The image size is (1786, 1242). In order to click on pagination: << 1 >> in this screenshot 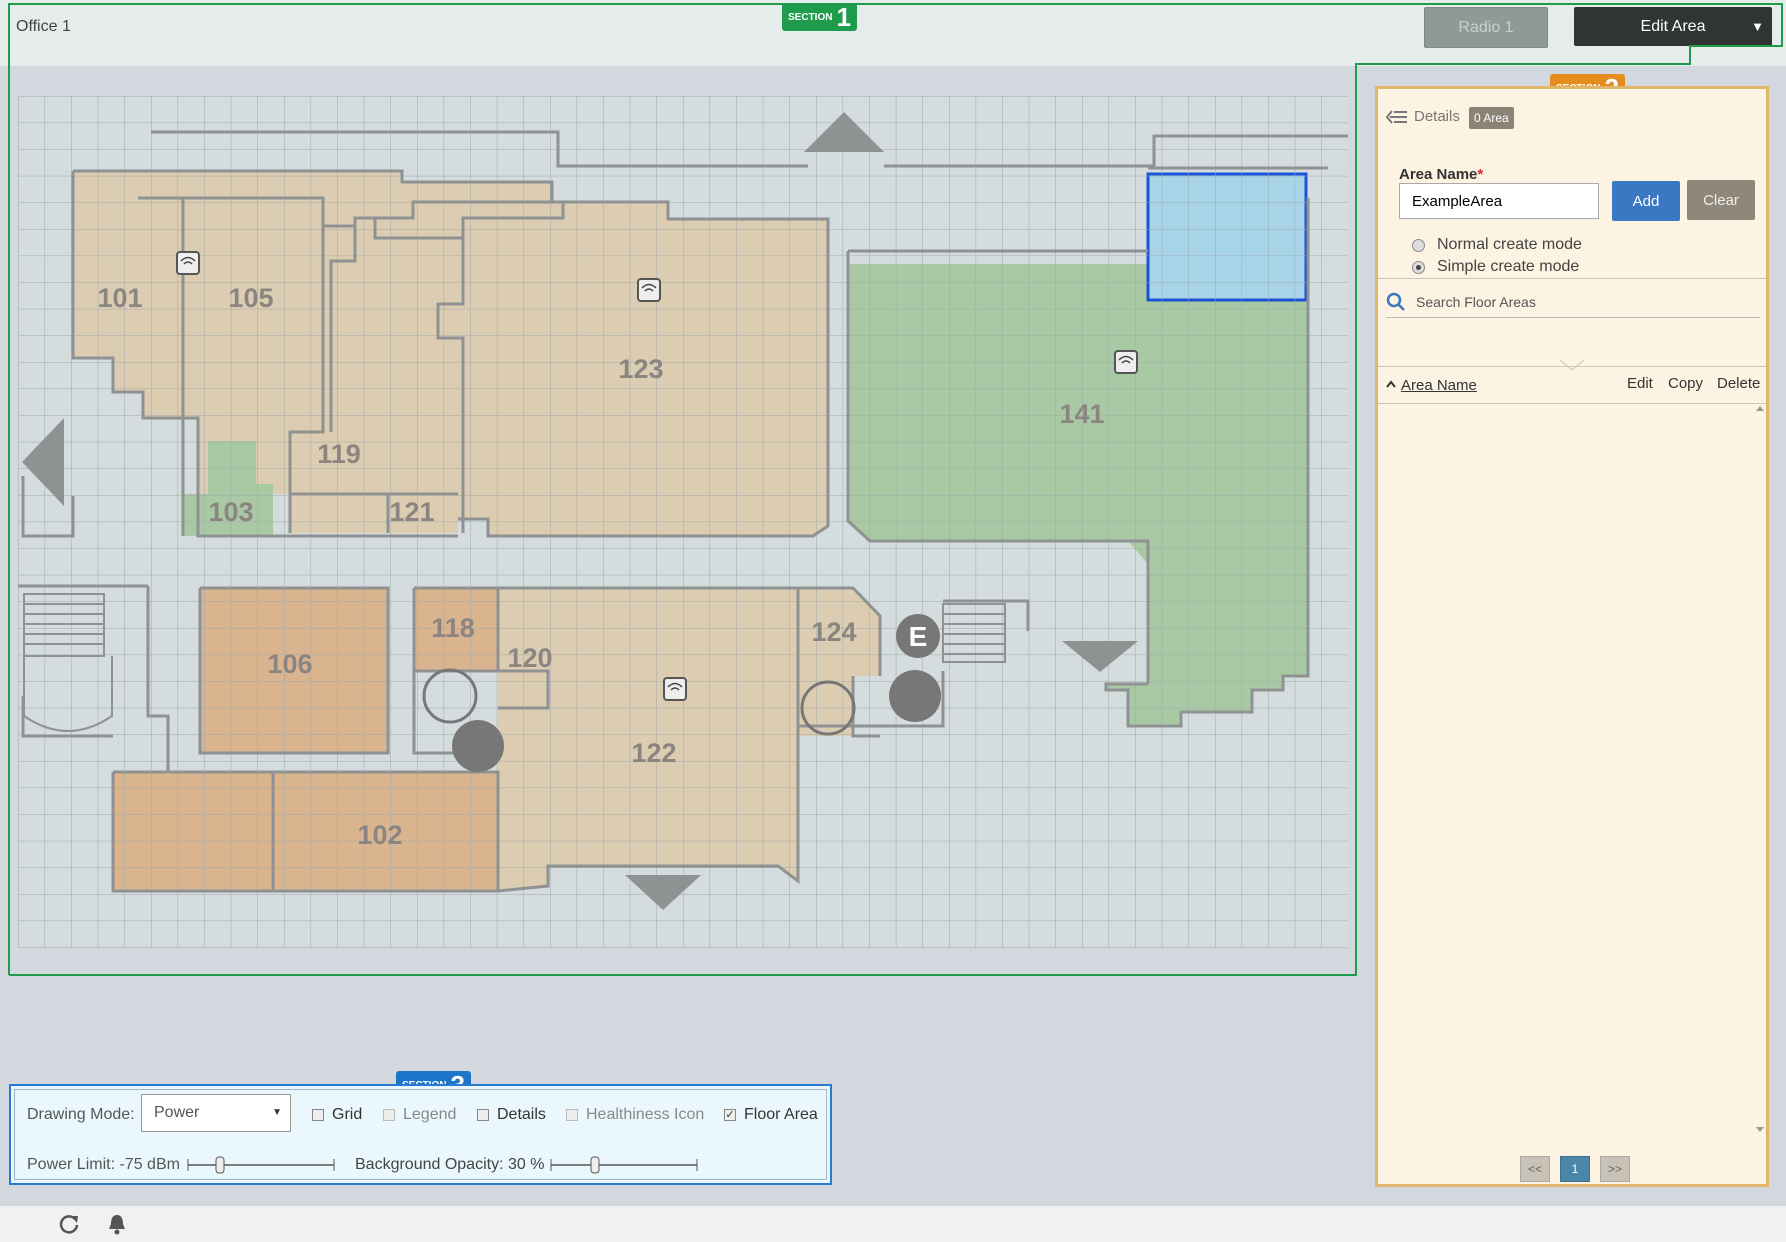, I will do `click(1575, 1169)`.